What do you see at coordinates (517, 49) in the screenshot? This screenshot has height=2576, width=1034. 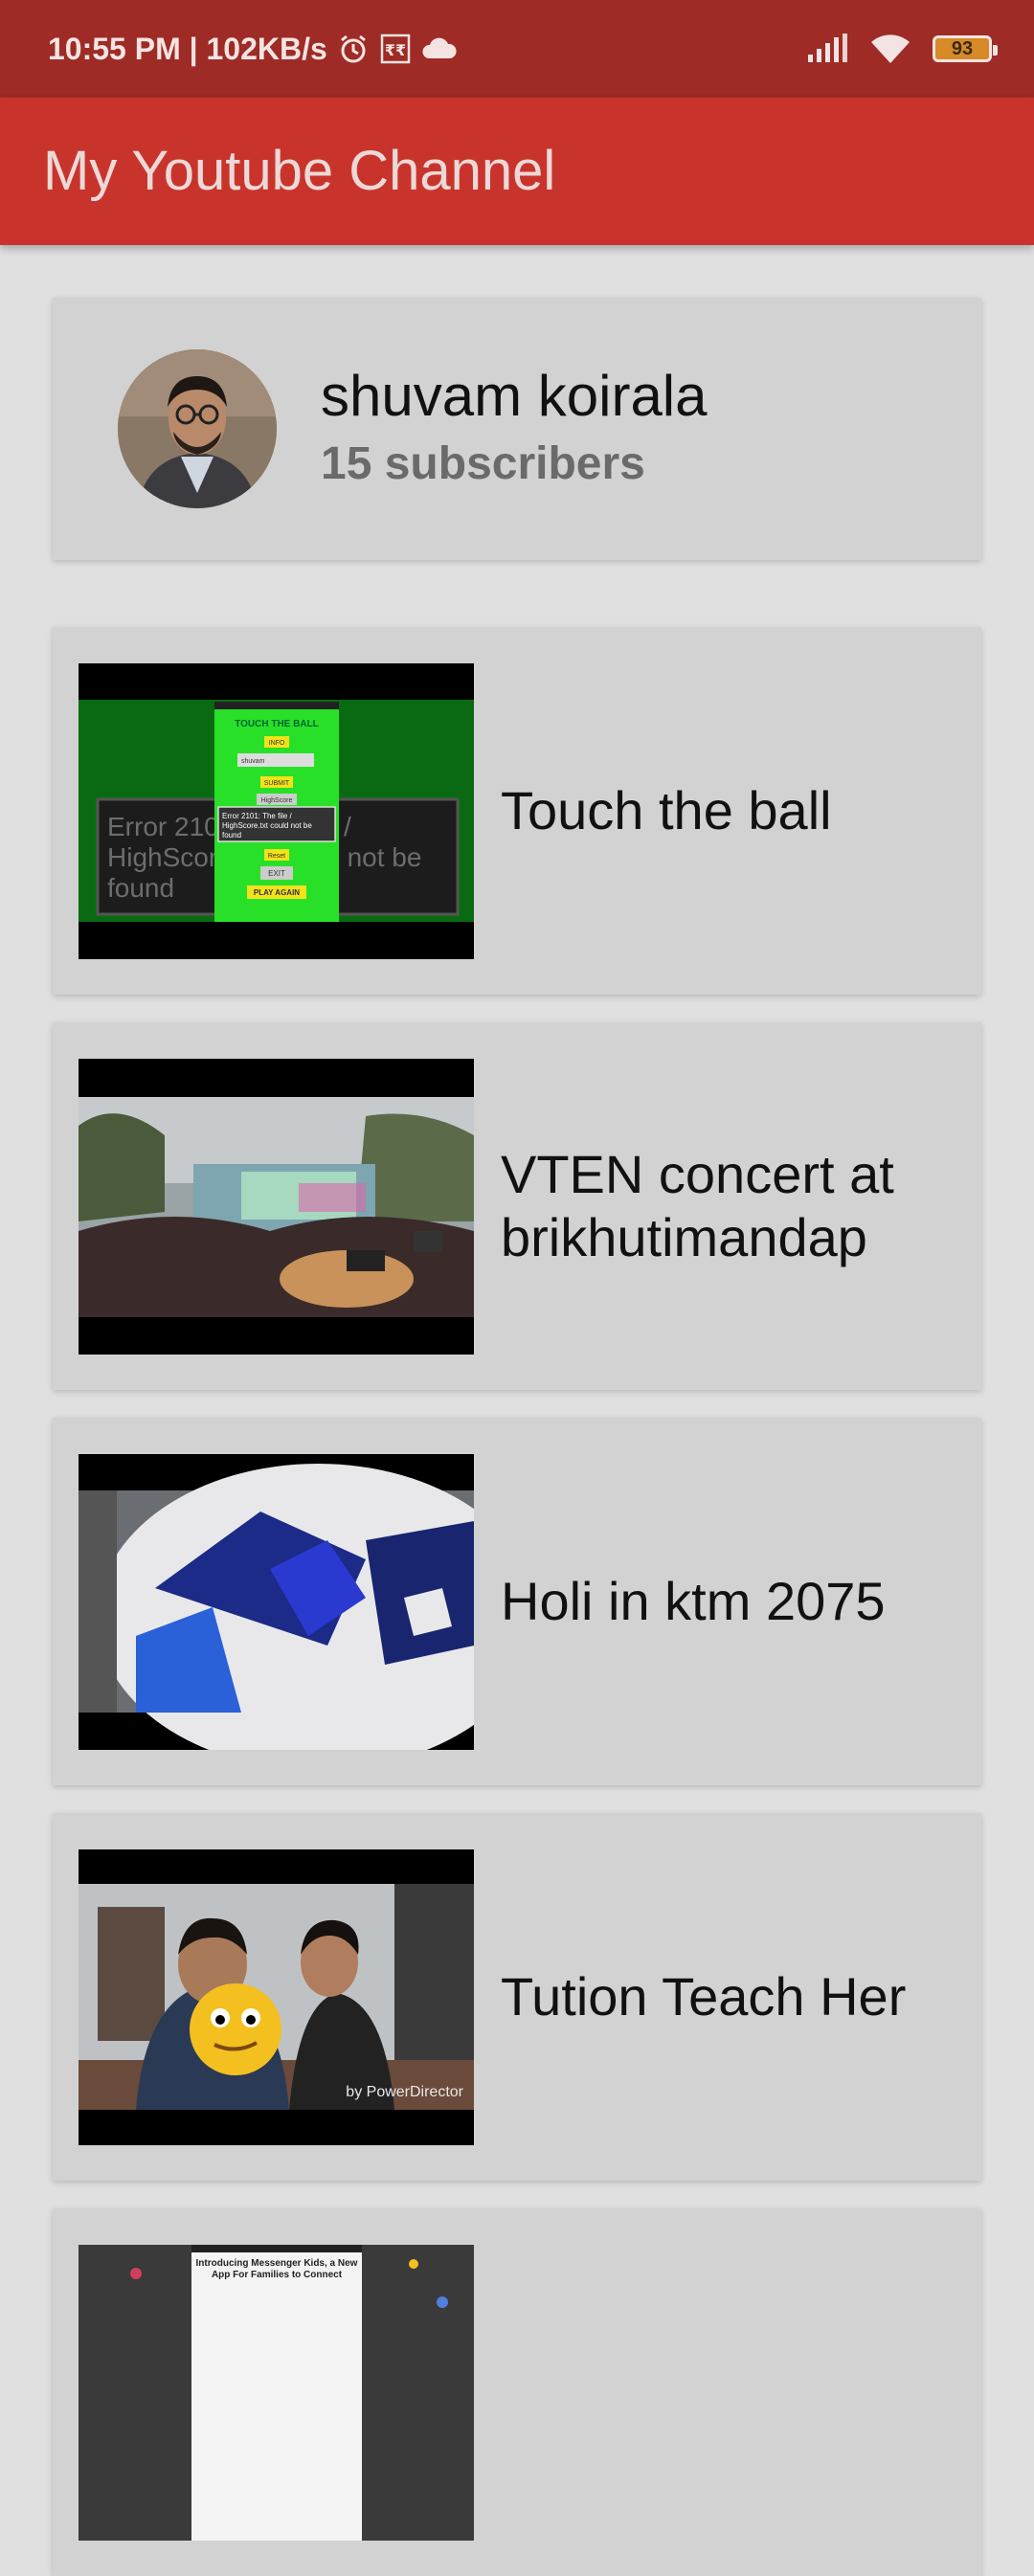 I see `status-bar: 10:55 PM | 102KB/s ₹₹ 93` at bounding box center [517, 49].